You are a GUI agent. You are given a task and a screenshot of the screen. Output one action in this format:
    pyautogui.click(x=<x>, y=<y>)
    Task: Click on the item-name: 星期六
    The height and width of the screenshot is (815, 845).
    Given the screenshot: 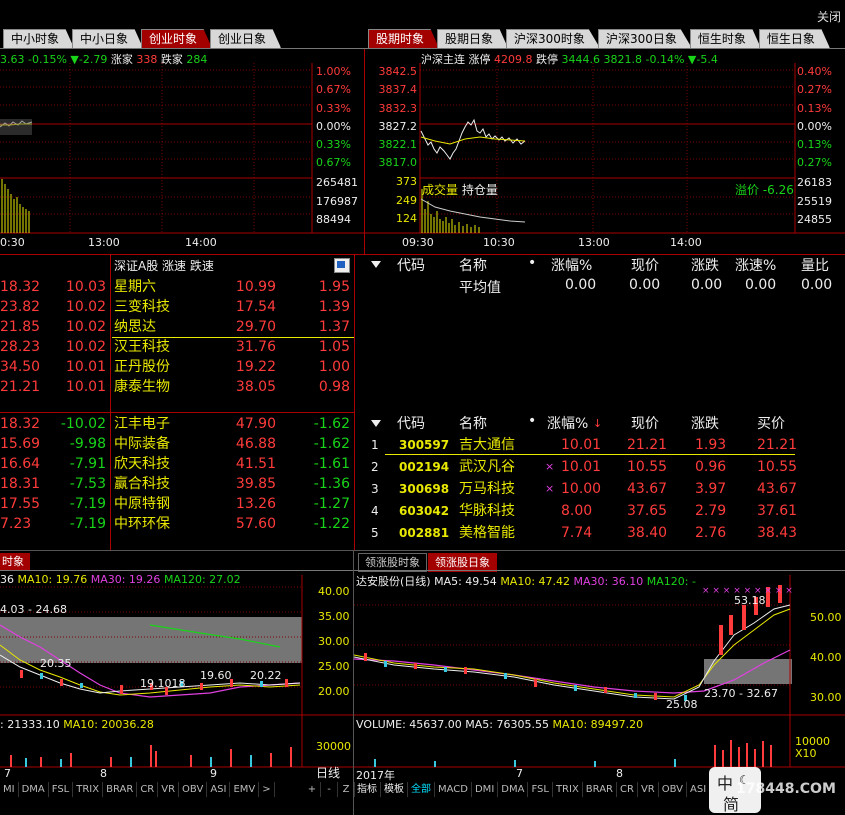 What is the action you would take?
    pyautogui.click(x=135, y=287)
    